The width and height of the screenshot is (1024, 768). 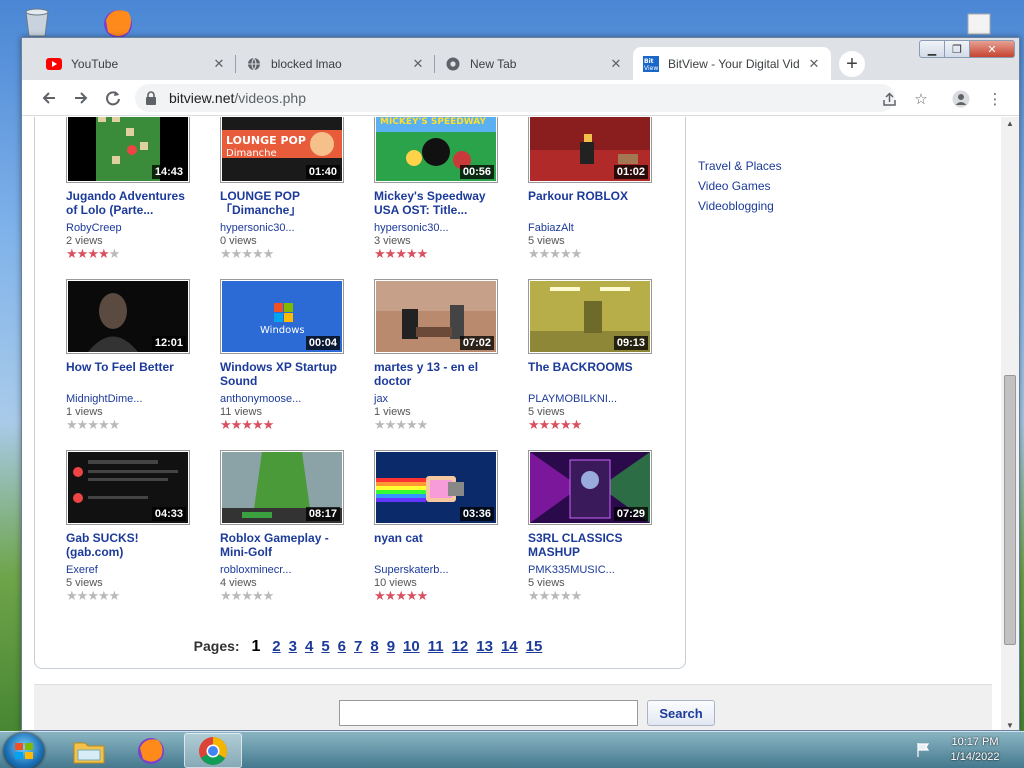 I want to click on page-link: 5, so click(x=325, y=646).